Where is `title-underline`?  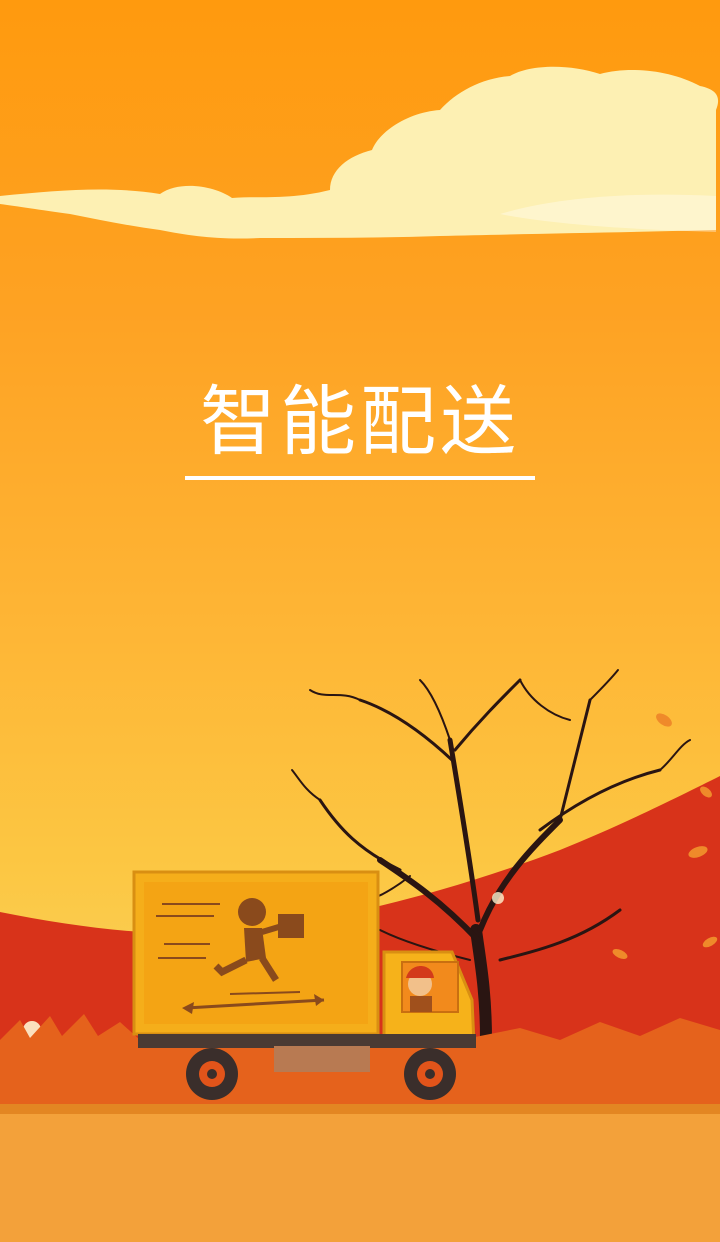 title-underline is located at coordinates (360, 478).